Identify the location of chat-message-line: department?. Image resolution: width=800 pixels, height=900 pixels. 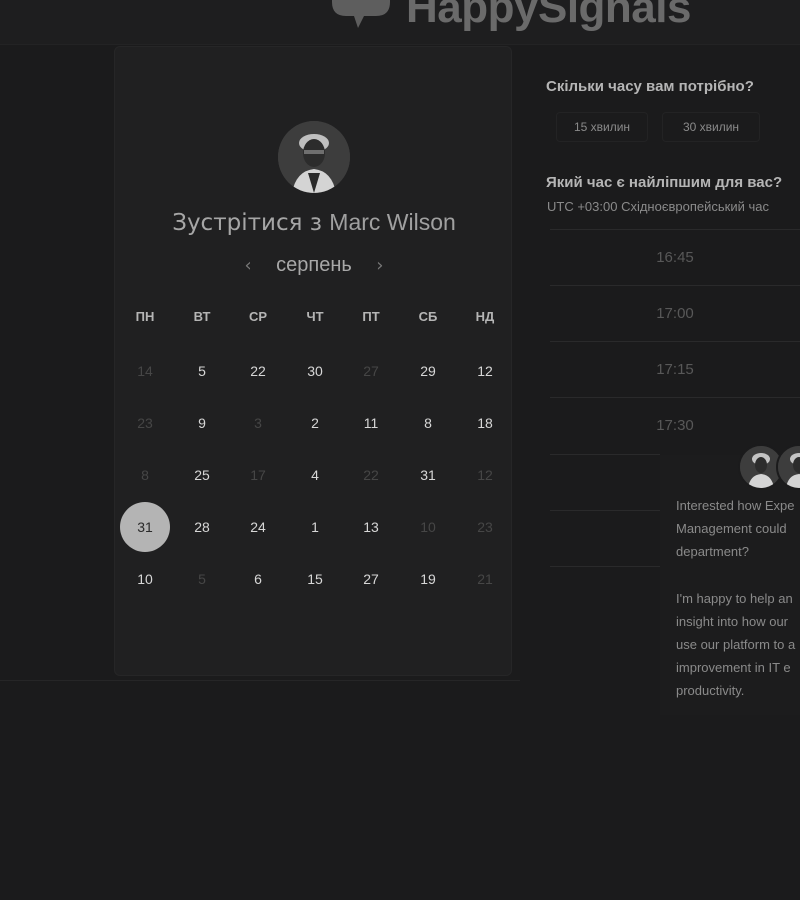
(712, 551).